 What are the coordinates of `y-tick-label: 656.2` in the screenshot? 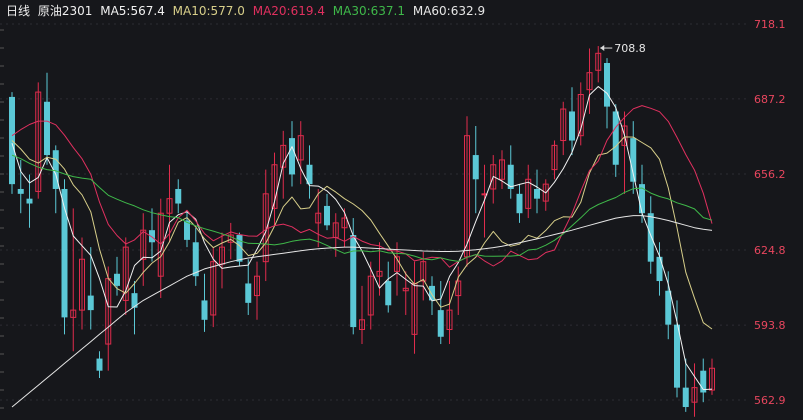 It's located at (770, 174).